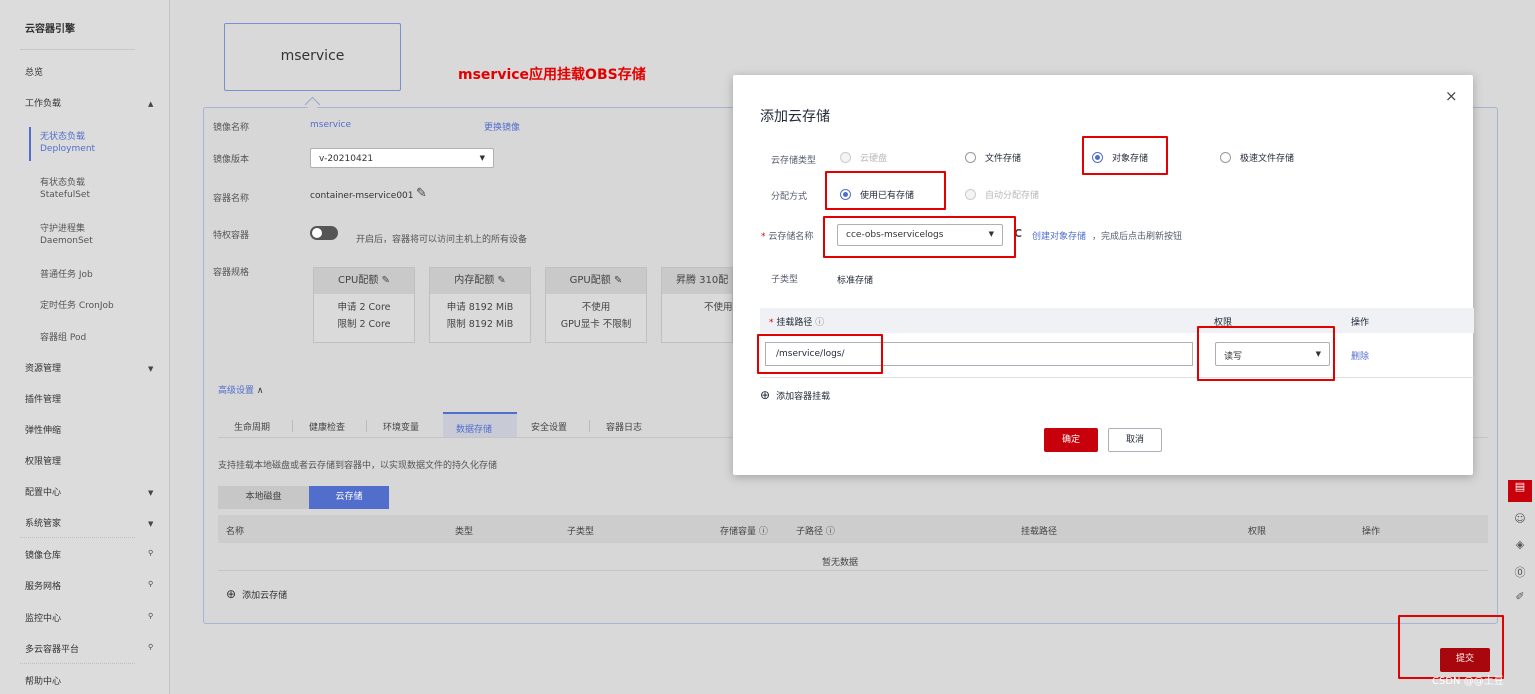 This screenshot has height=694, width=1535. Describe the element at coordinates (1520, 601) in the screenshot. I see `edit-note-icon: ✐` at that location.